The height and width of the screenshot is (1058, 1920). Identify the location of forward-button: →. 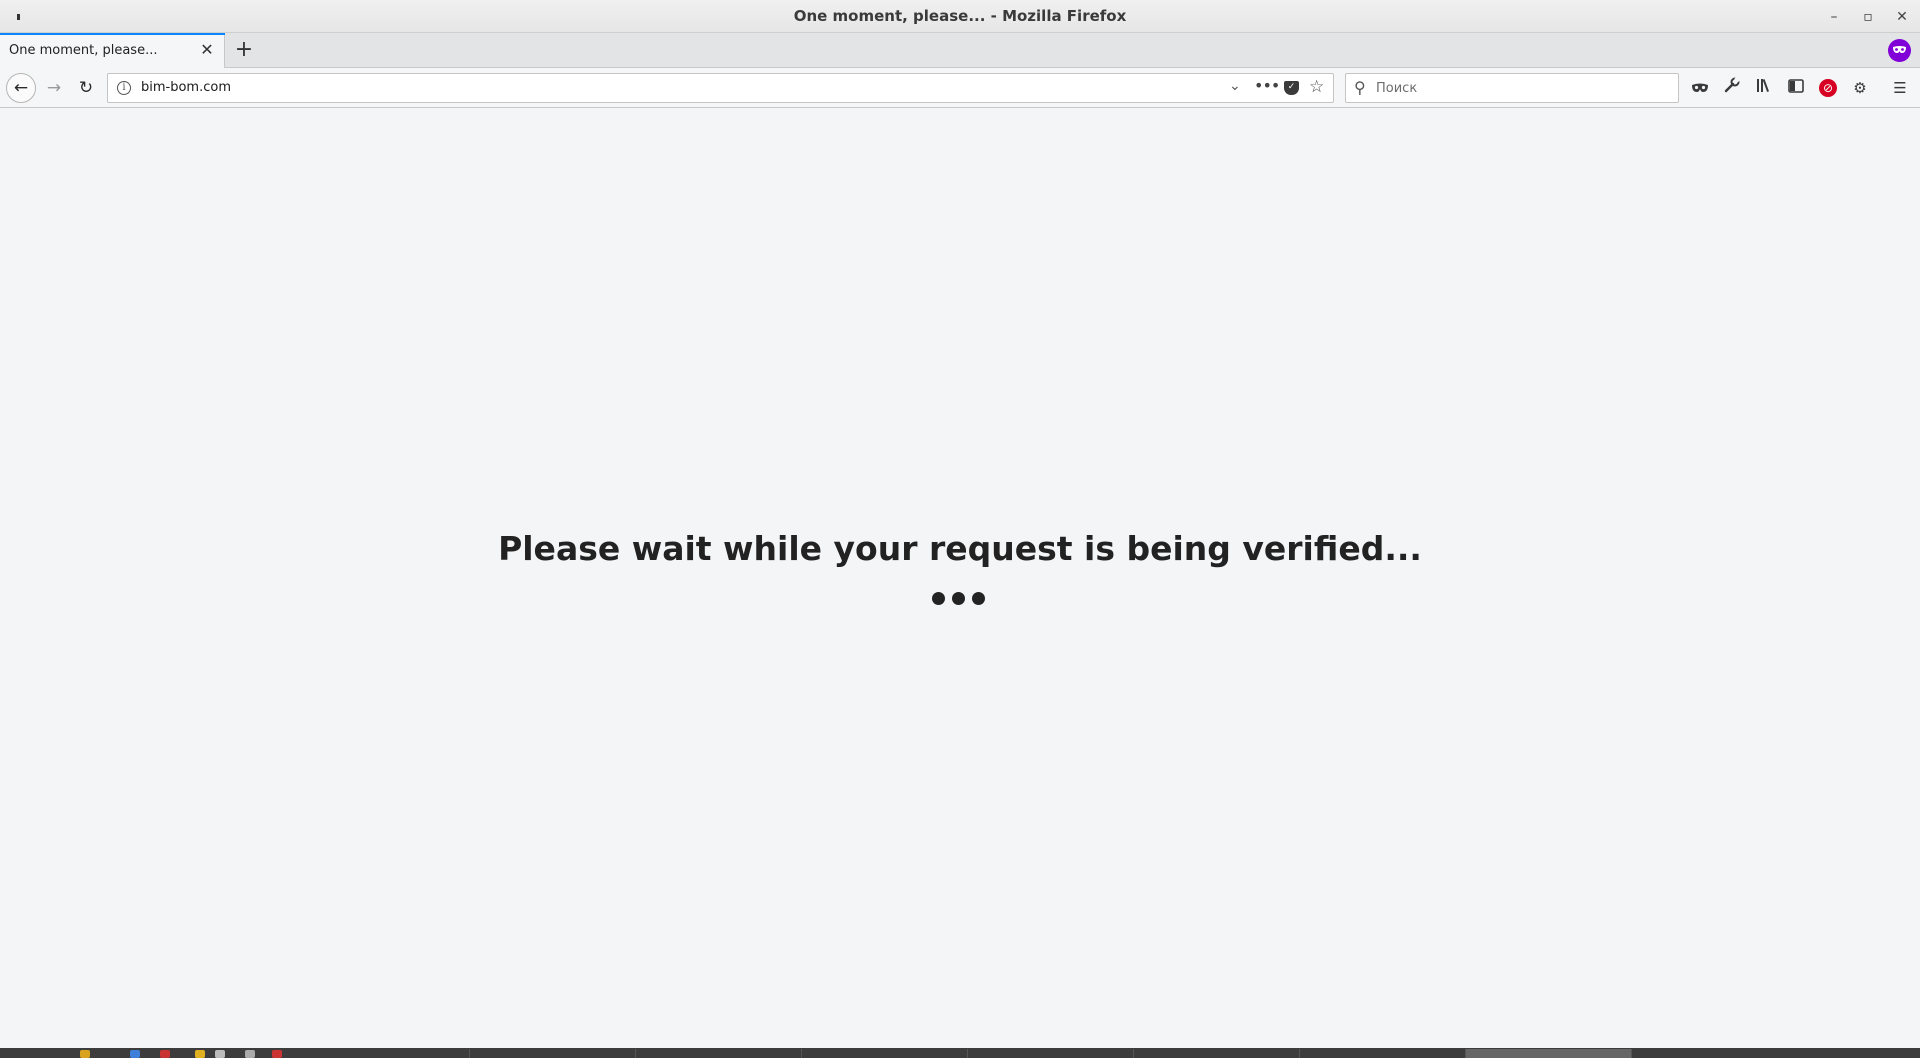
(54, 88).